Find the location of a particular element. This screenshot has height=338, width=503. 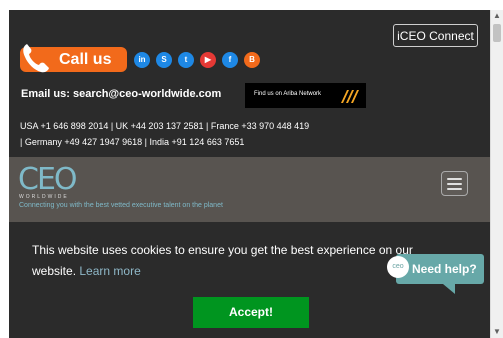

youtube-icon: ▶ is located at coordinates (208, 60).